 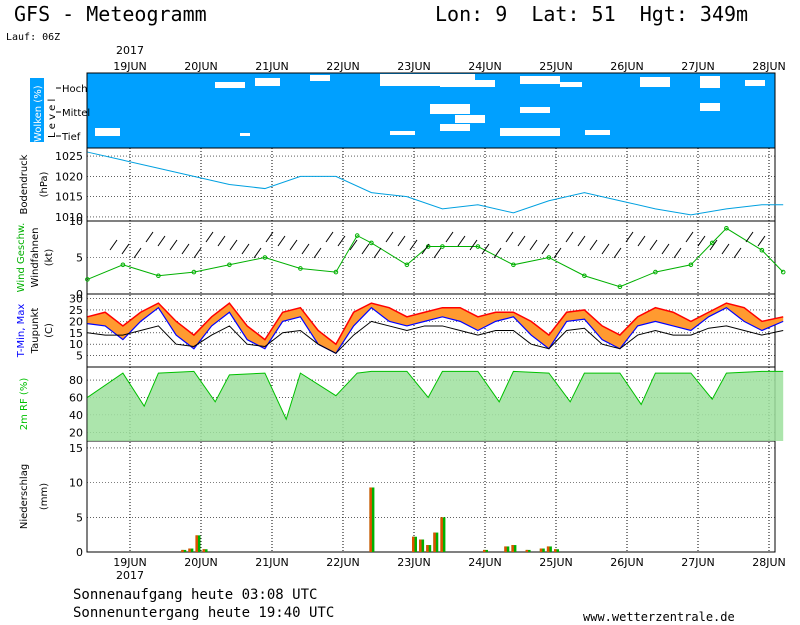 What do you see at coordinates (201, 66) in the screenshot?
I see `day-label-top: 20JUN` at bounding box center [201, 66].